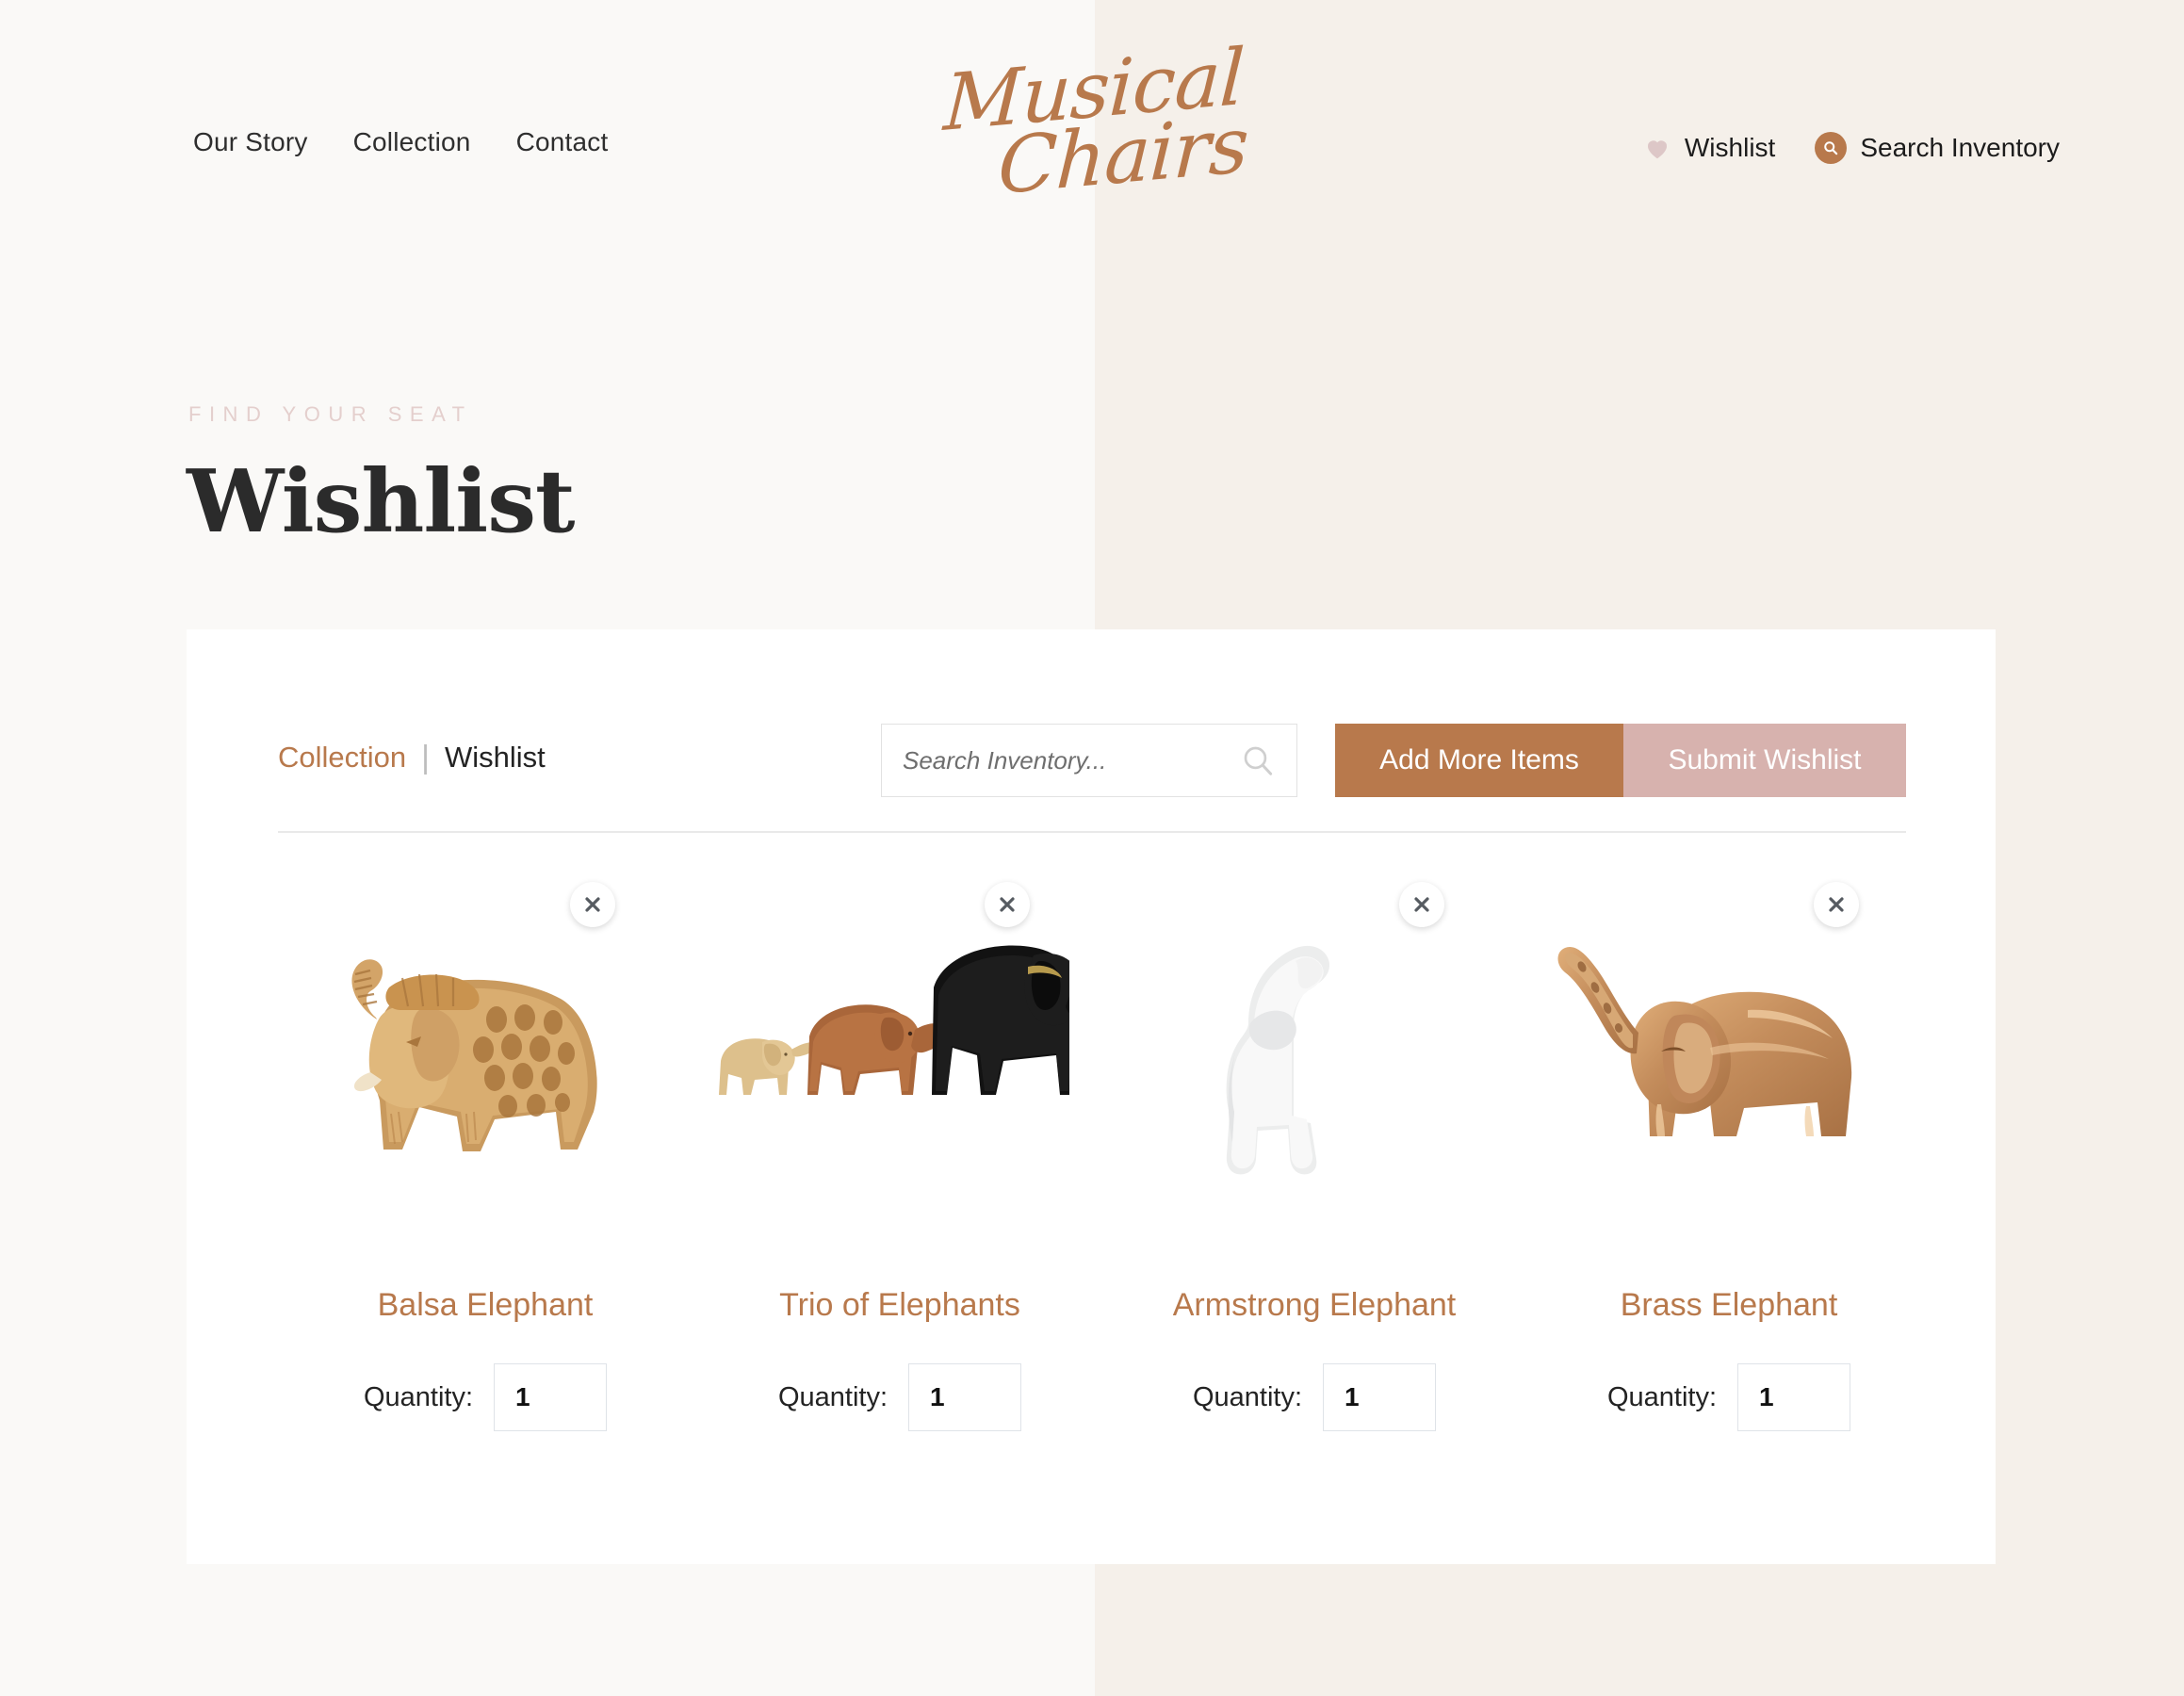 Image resolution: width=2184 pixels, height=1696 pixels. I want to click on nav-item-our-story: Our Story, so click(251, 142).